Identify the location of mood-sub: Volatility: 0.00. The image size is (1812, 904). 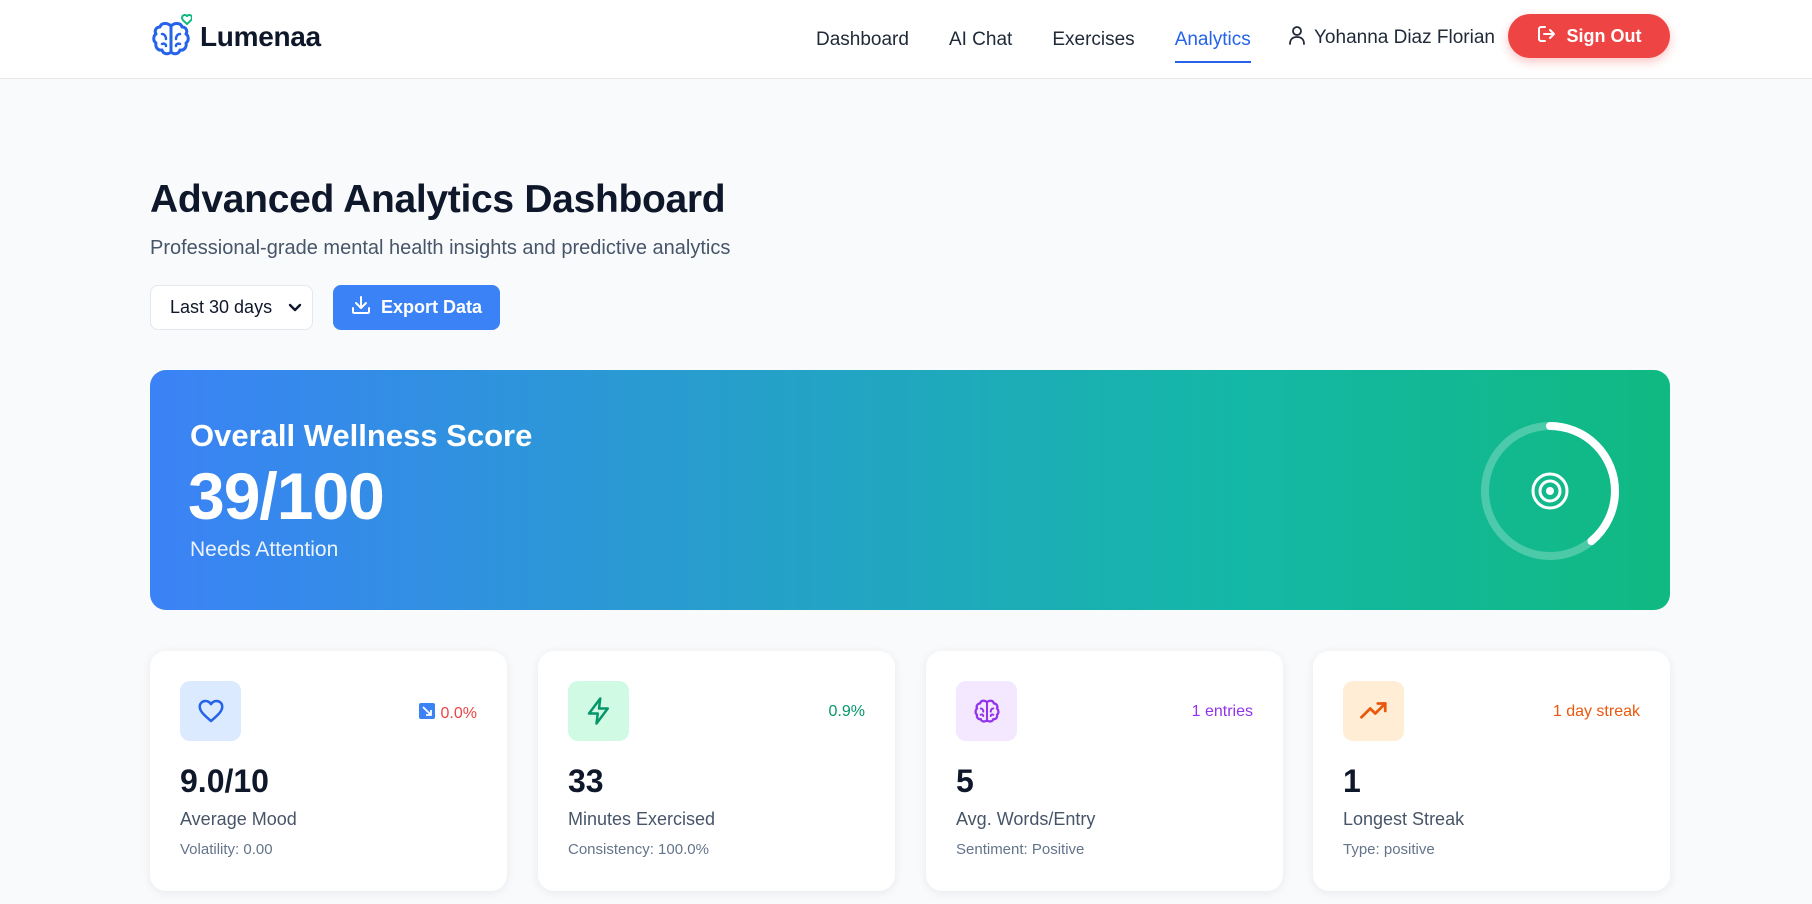
(226, 849).